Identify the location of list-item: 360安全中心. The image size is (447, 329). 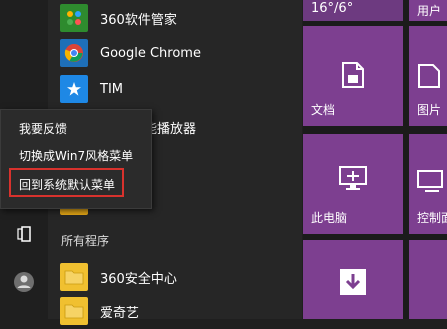
(118, 277).